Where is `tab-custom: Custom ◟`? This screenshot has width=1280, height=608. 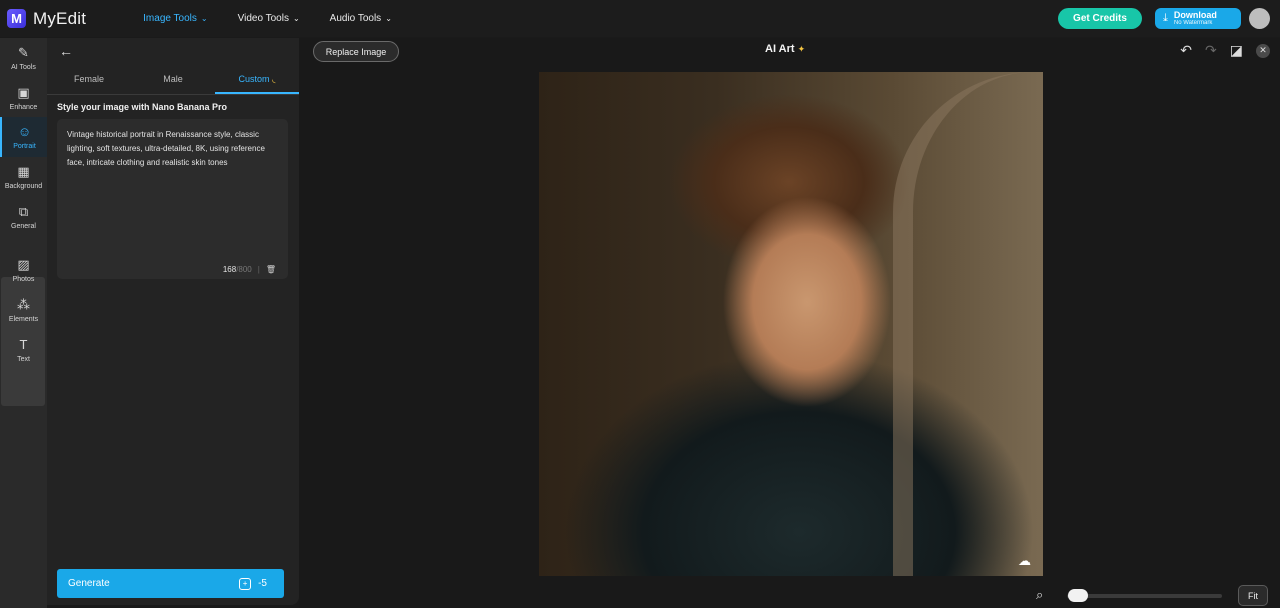 tab-custom: Custom ◟ is located at coordinates (257, 80).